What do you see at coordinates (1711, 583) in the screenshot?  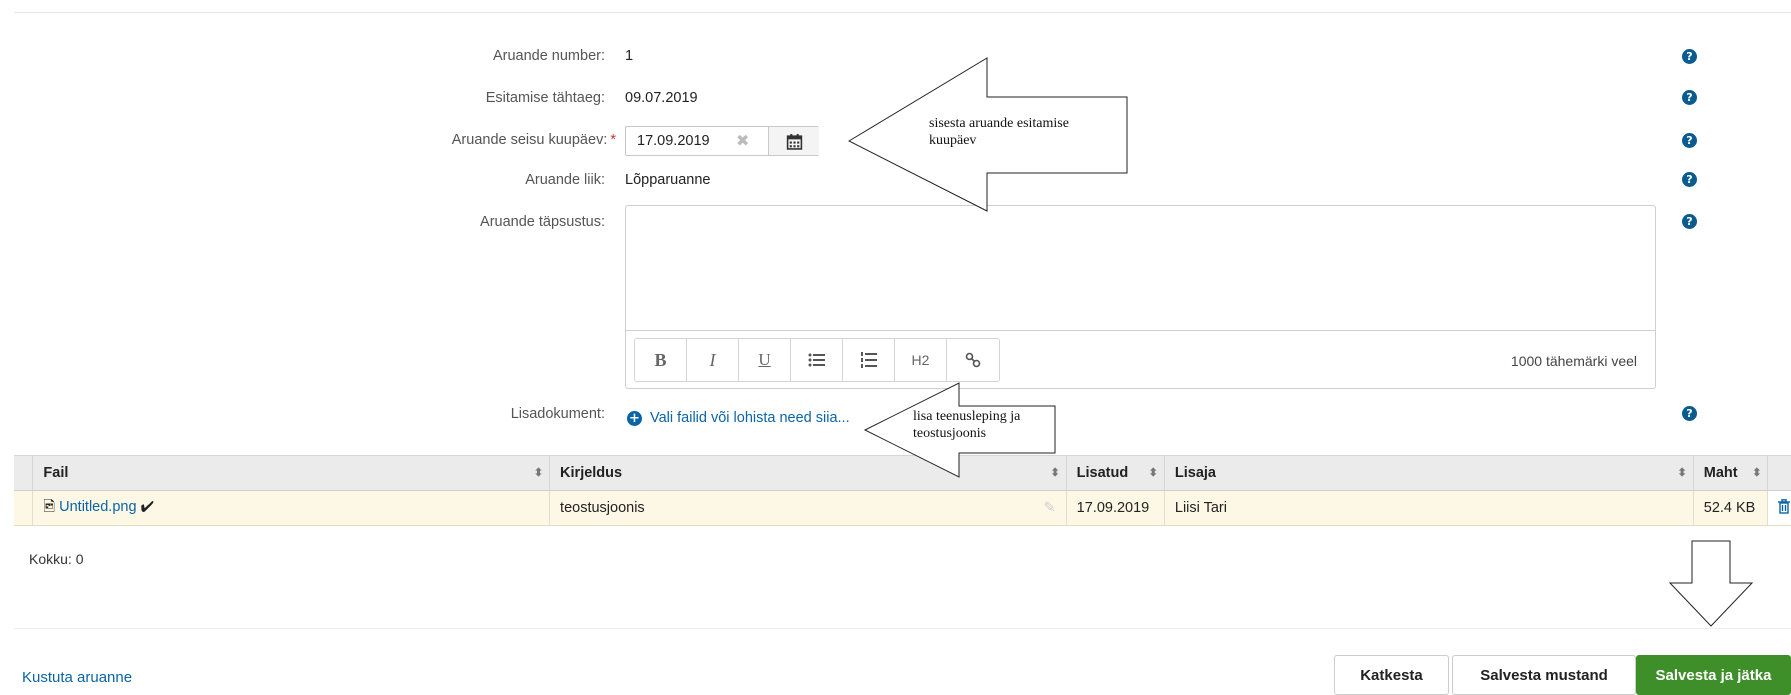 I see `down-arrow-icon` at bounding box center [1711, 583].